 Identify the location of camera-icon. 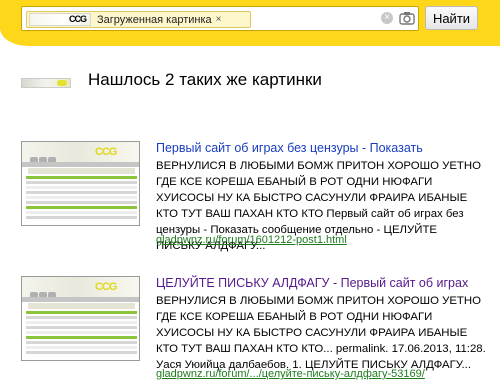
(407, 18).